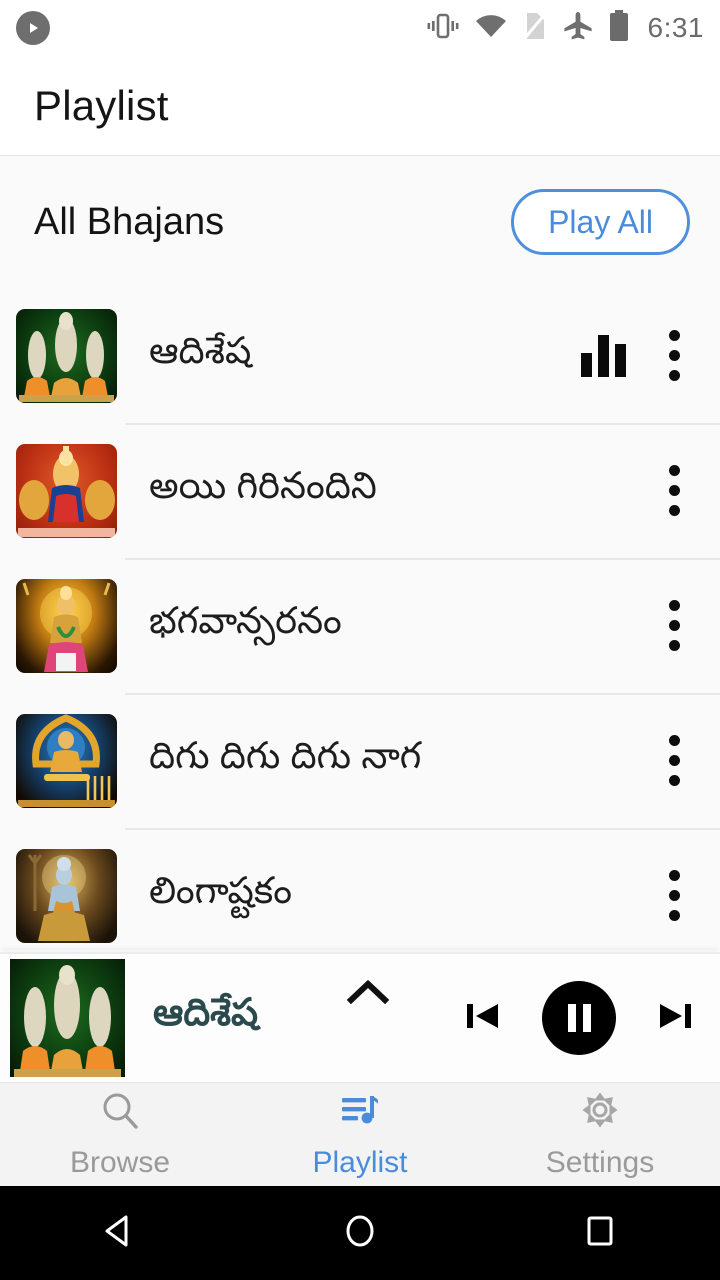 The height and width of the screenshot is (1280, 720). I want to click on airplane-mode-icon, so click(578, 28).